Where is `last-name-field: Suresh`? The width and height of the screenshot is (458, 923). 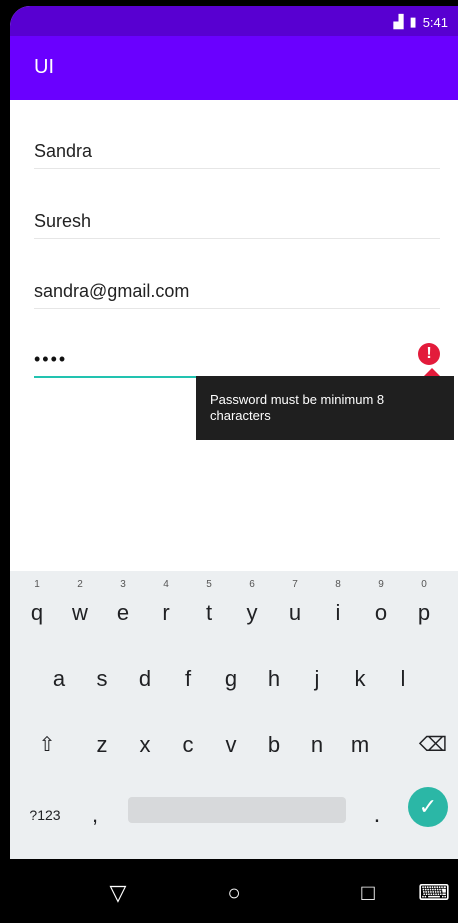
last-name-field: Suresh is located at coordinates (237, 218).